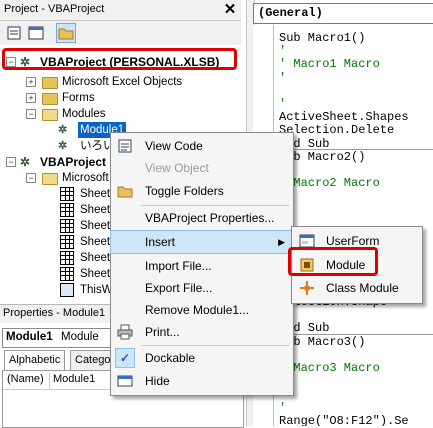 The width and height of the screenshot is (433, 428). I want to click on code-line: Range("O8:F12").Se, so click(344, 419).